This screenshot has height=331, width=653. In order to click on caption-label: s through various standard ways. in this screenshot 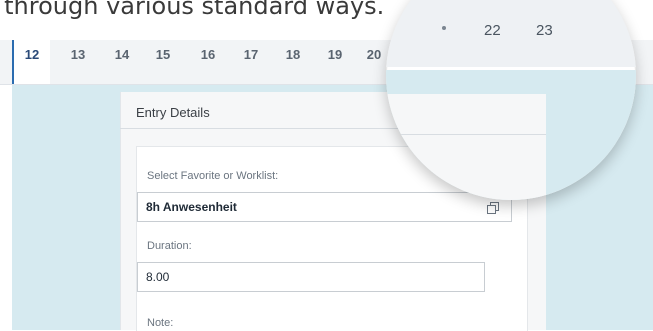, I will do `click(192, 10)`.